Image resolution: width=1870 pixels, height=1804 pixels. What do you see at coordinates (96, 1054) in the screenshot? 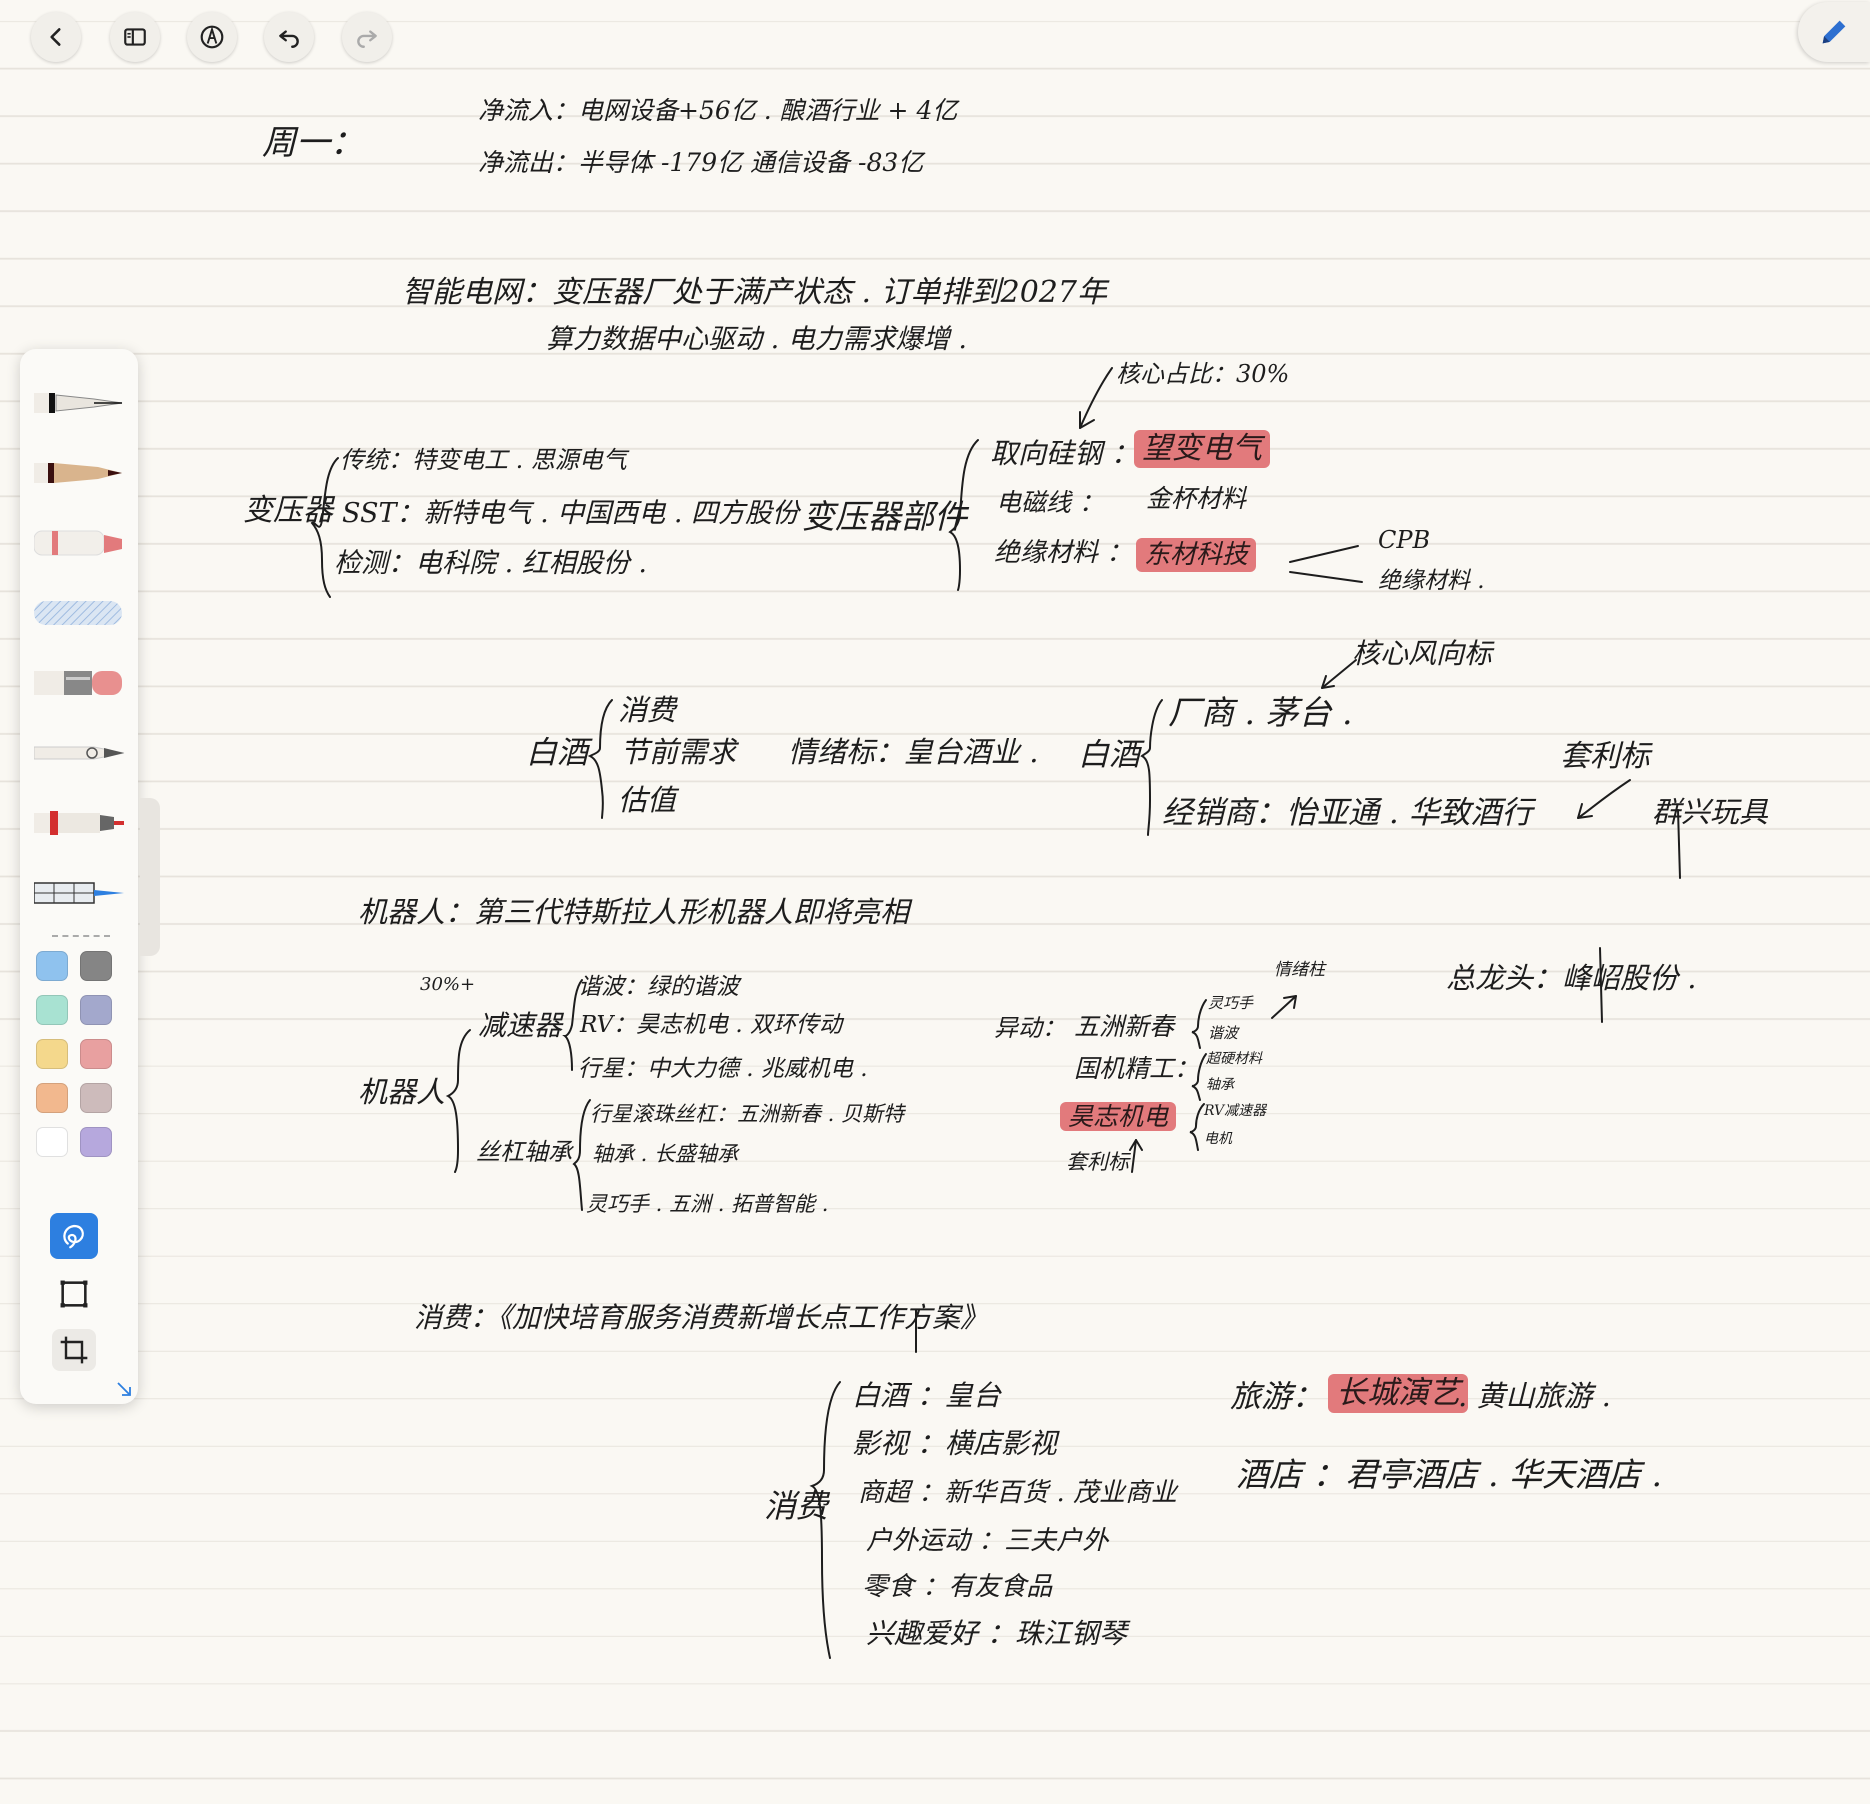
I see `color-swatch-pink` at bounding box center [96, 1054].